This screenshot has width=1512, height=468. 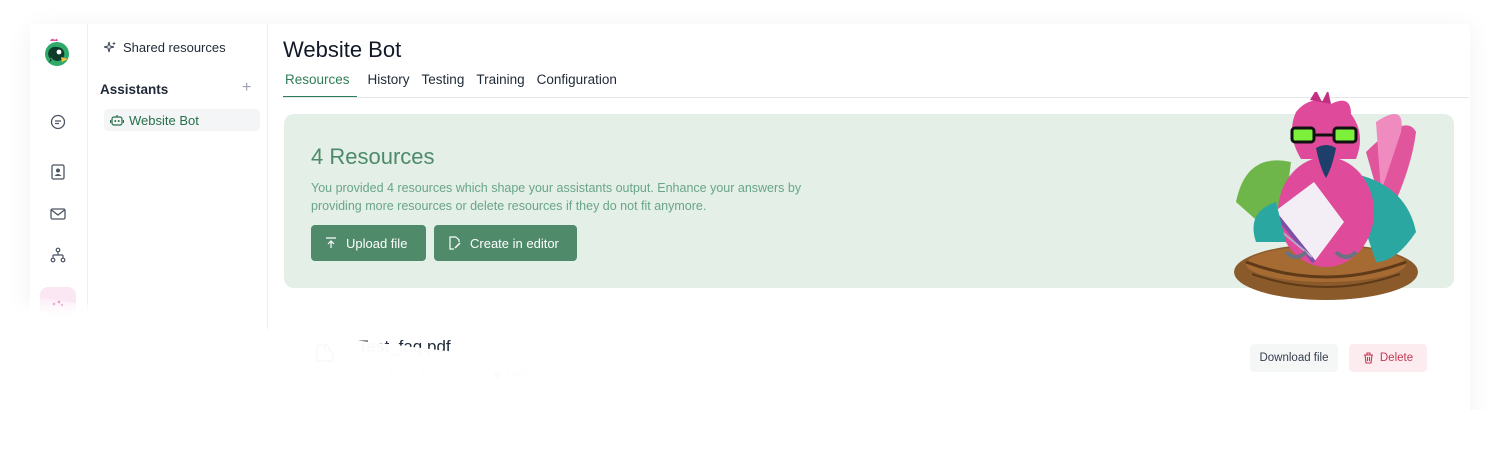 I want to click on resource-date: 10.25.2023, so click(x=416, y=375).